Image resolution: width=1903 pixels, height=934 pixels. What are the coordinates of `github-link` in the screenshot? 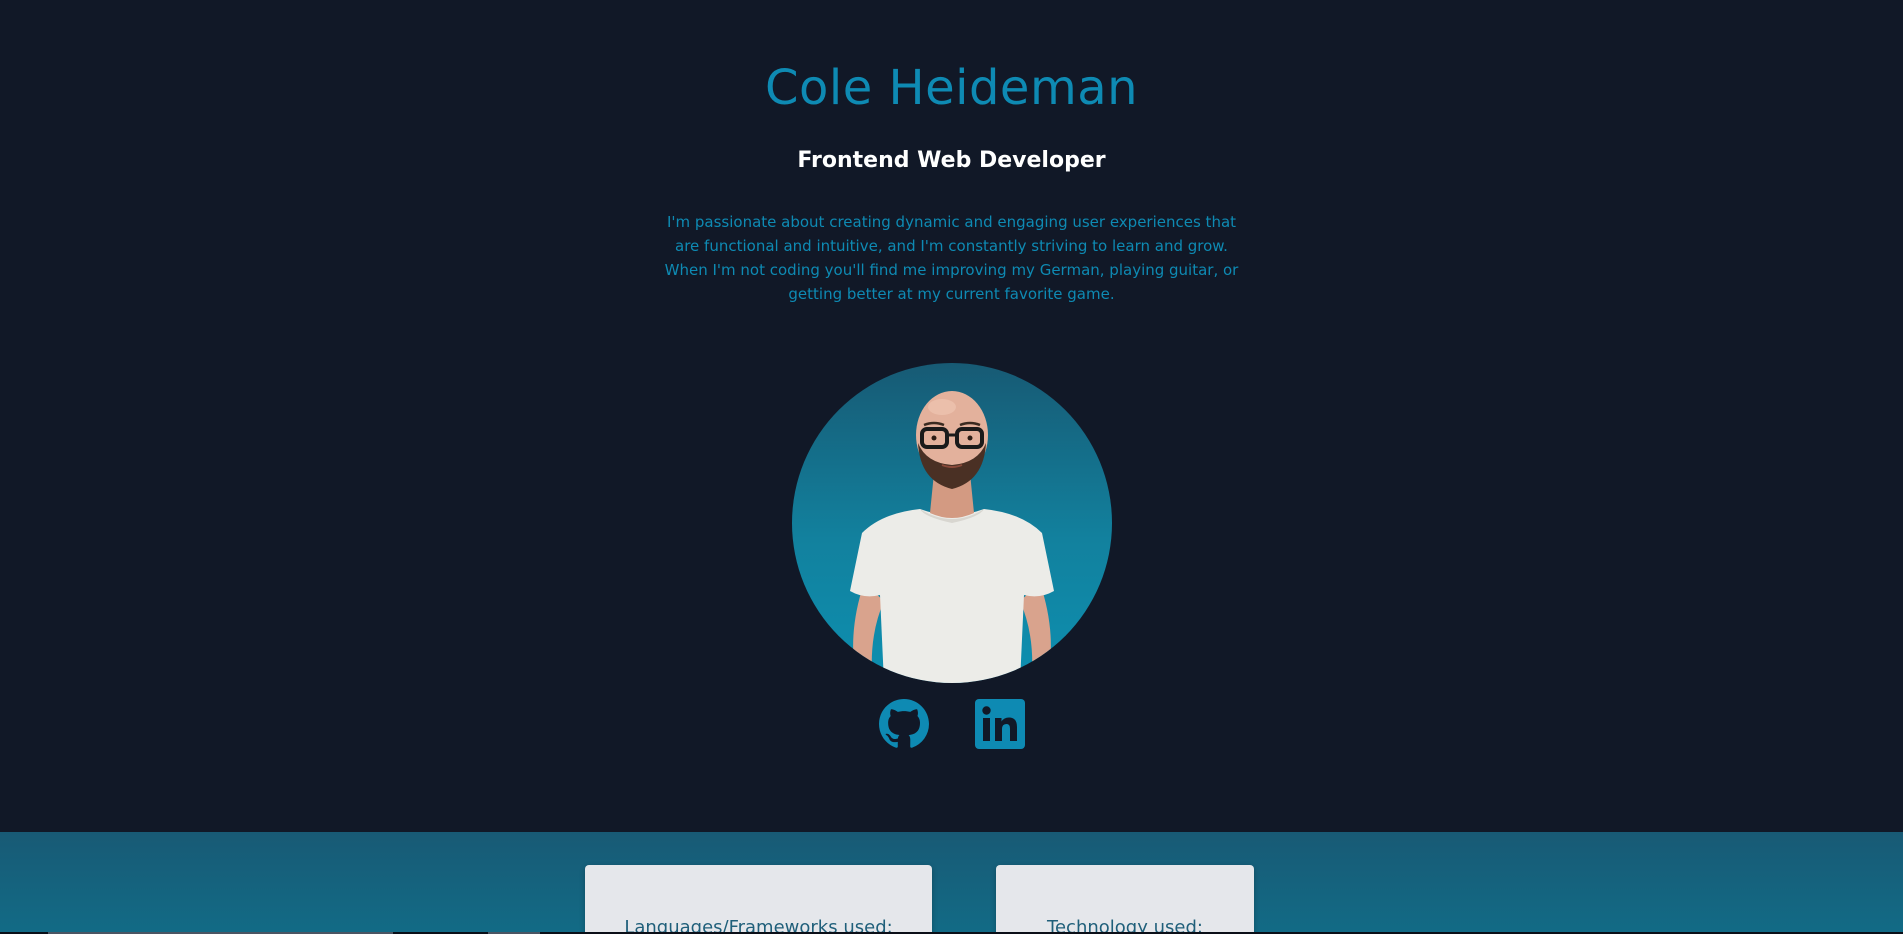 It's located at (904, 724).